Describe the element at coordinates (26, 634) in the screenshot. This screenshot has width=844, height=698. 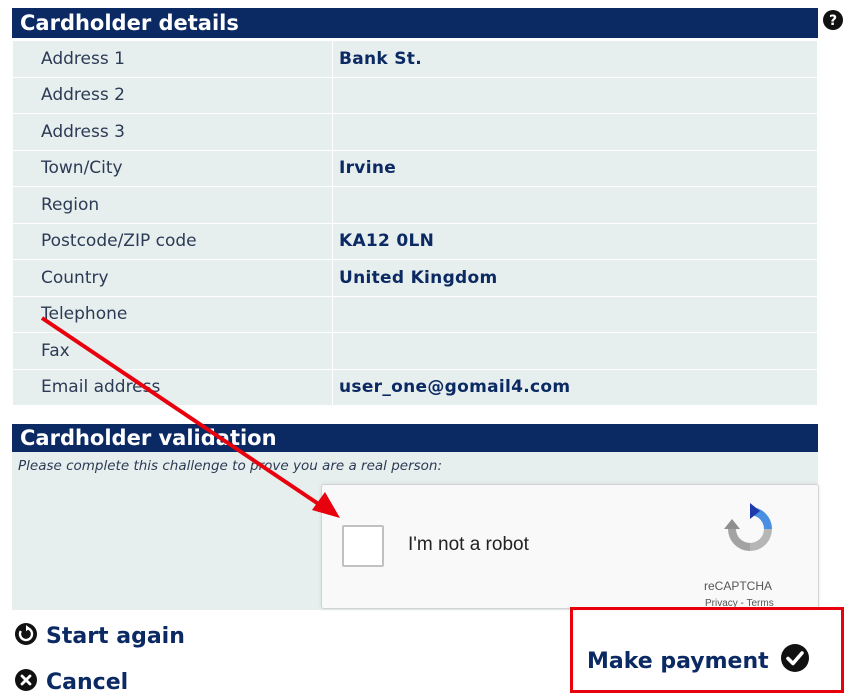
I see `restart-icon` at that location.